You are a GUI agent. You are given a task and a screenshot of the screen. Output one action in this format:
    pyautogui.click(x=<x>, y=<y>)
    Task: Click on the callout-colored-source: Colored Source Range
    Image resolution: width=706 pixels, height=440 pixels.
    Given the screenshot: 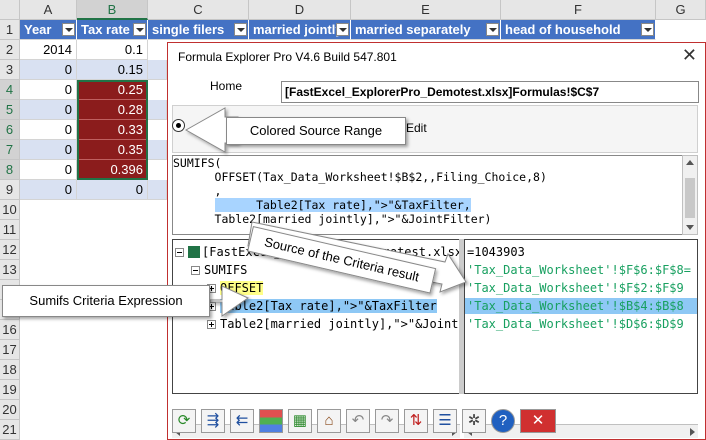 What is the action you would take?
    pyautogui.click(x=316, y=131)
    